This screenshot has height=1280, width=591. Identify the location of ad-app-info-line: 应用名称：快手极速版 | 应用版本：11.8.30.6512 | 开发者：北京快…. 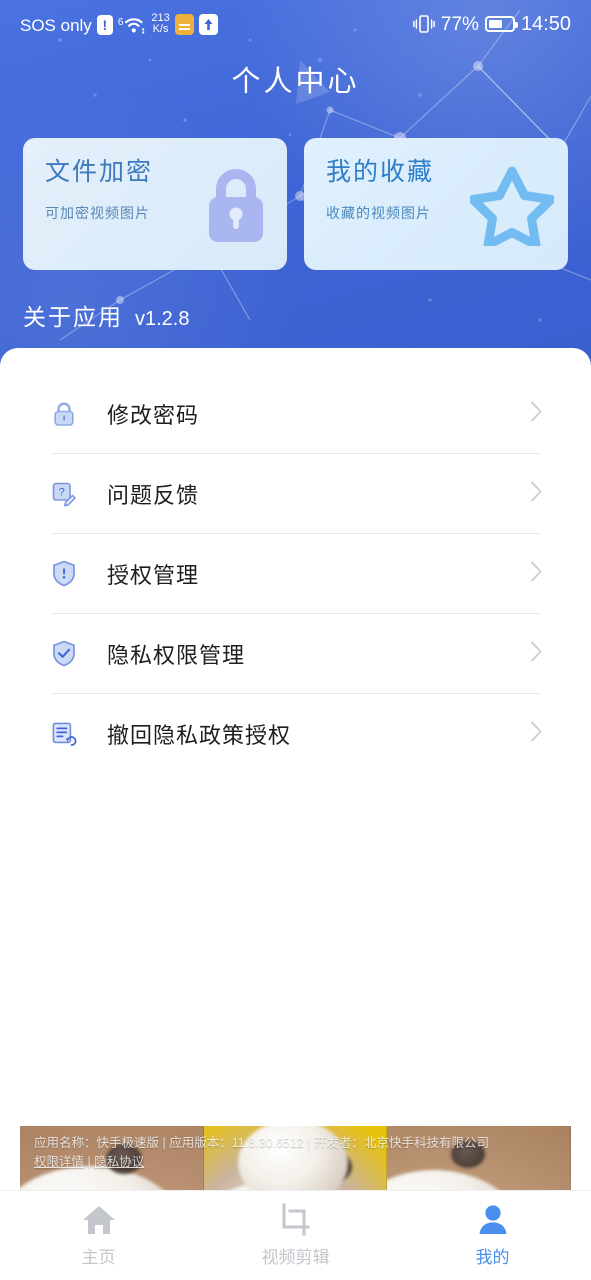
(261, 1143).